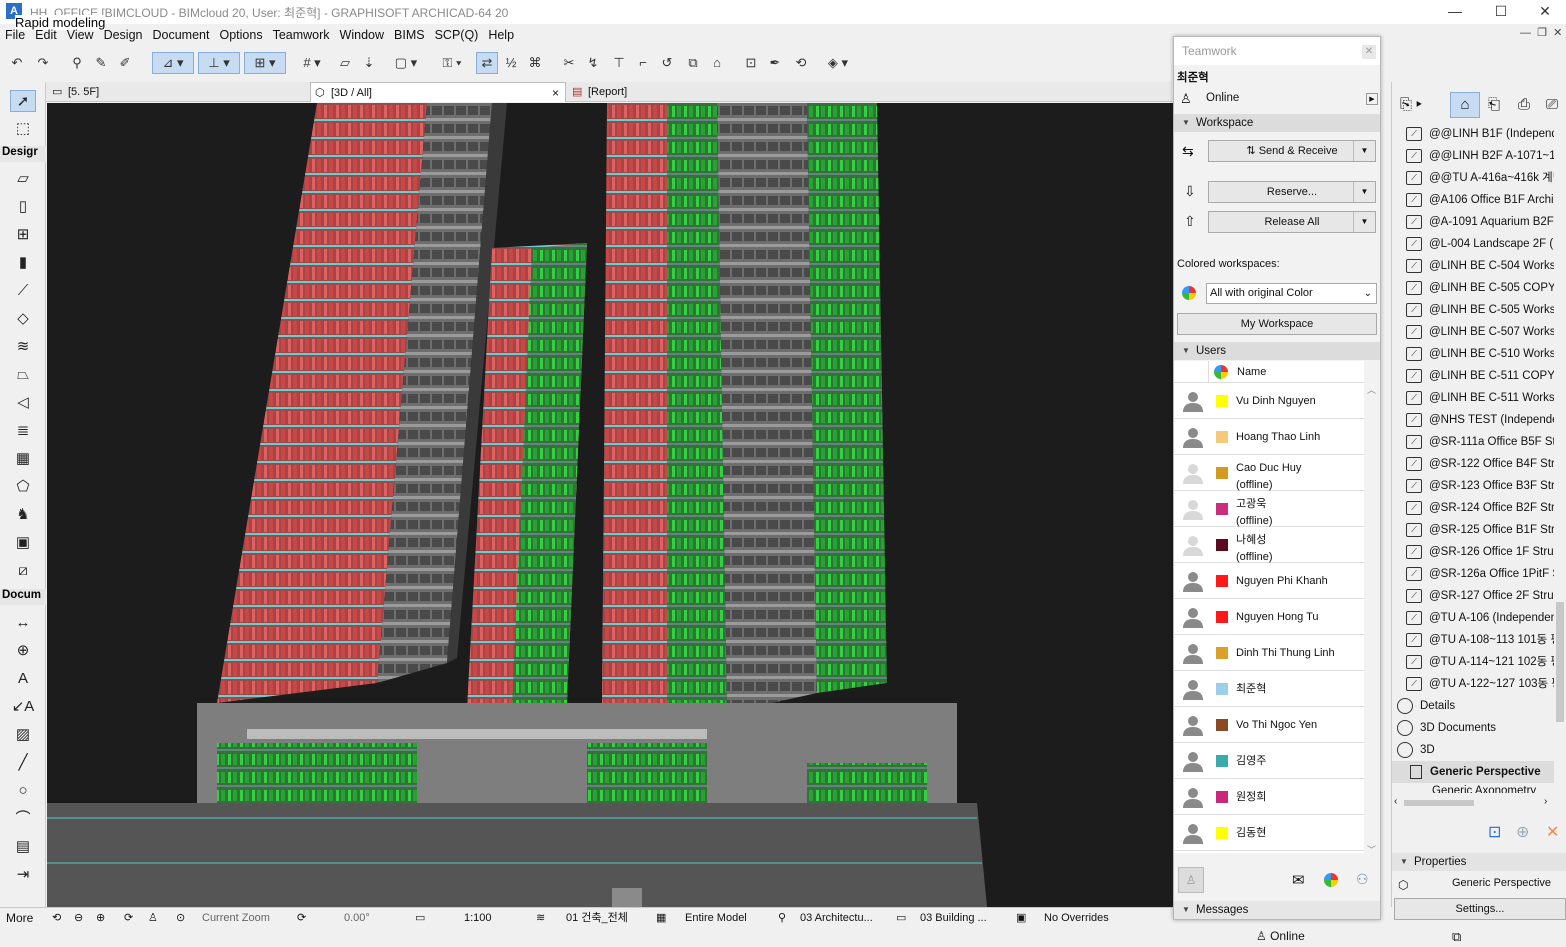 This screenshot has width=1566, height=947. I want to click on online-status: Online, so click(1222, 98).